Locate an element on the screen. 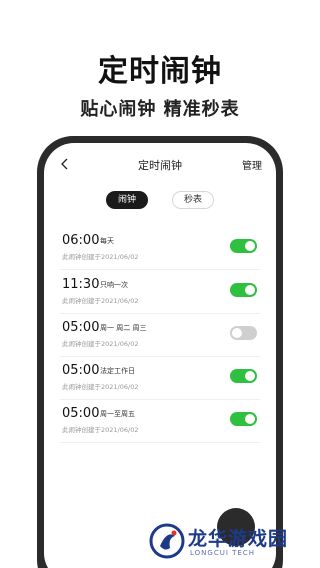 The width and height of the screenshot is (320, 568). alarm-repeat: 周一 周二 周三 is located at coordinates (123, 328).